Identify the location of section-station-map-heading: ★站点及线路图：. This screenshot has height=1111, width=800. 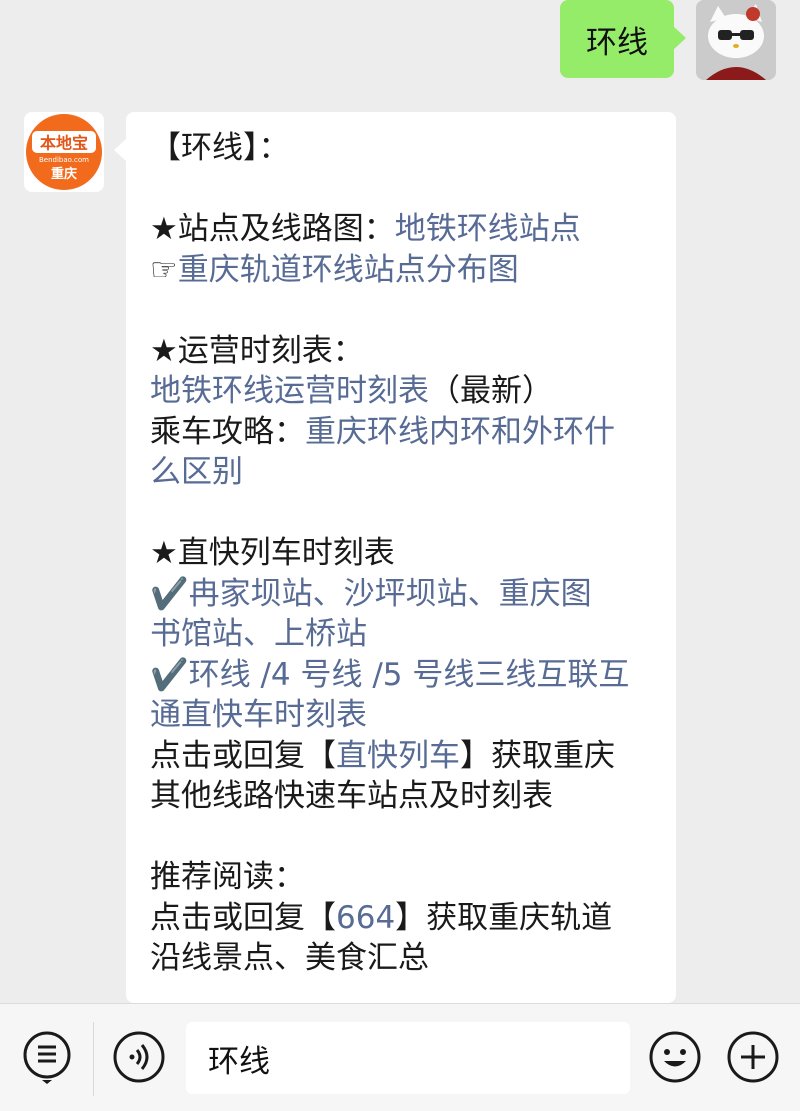
(272, 229).